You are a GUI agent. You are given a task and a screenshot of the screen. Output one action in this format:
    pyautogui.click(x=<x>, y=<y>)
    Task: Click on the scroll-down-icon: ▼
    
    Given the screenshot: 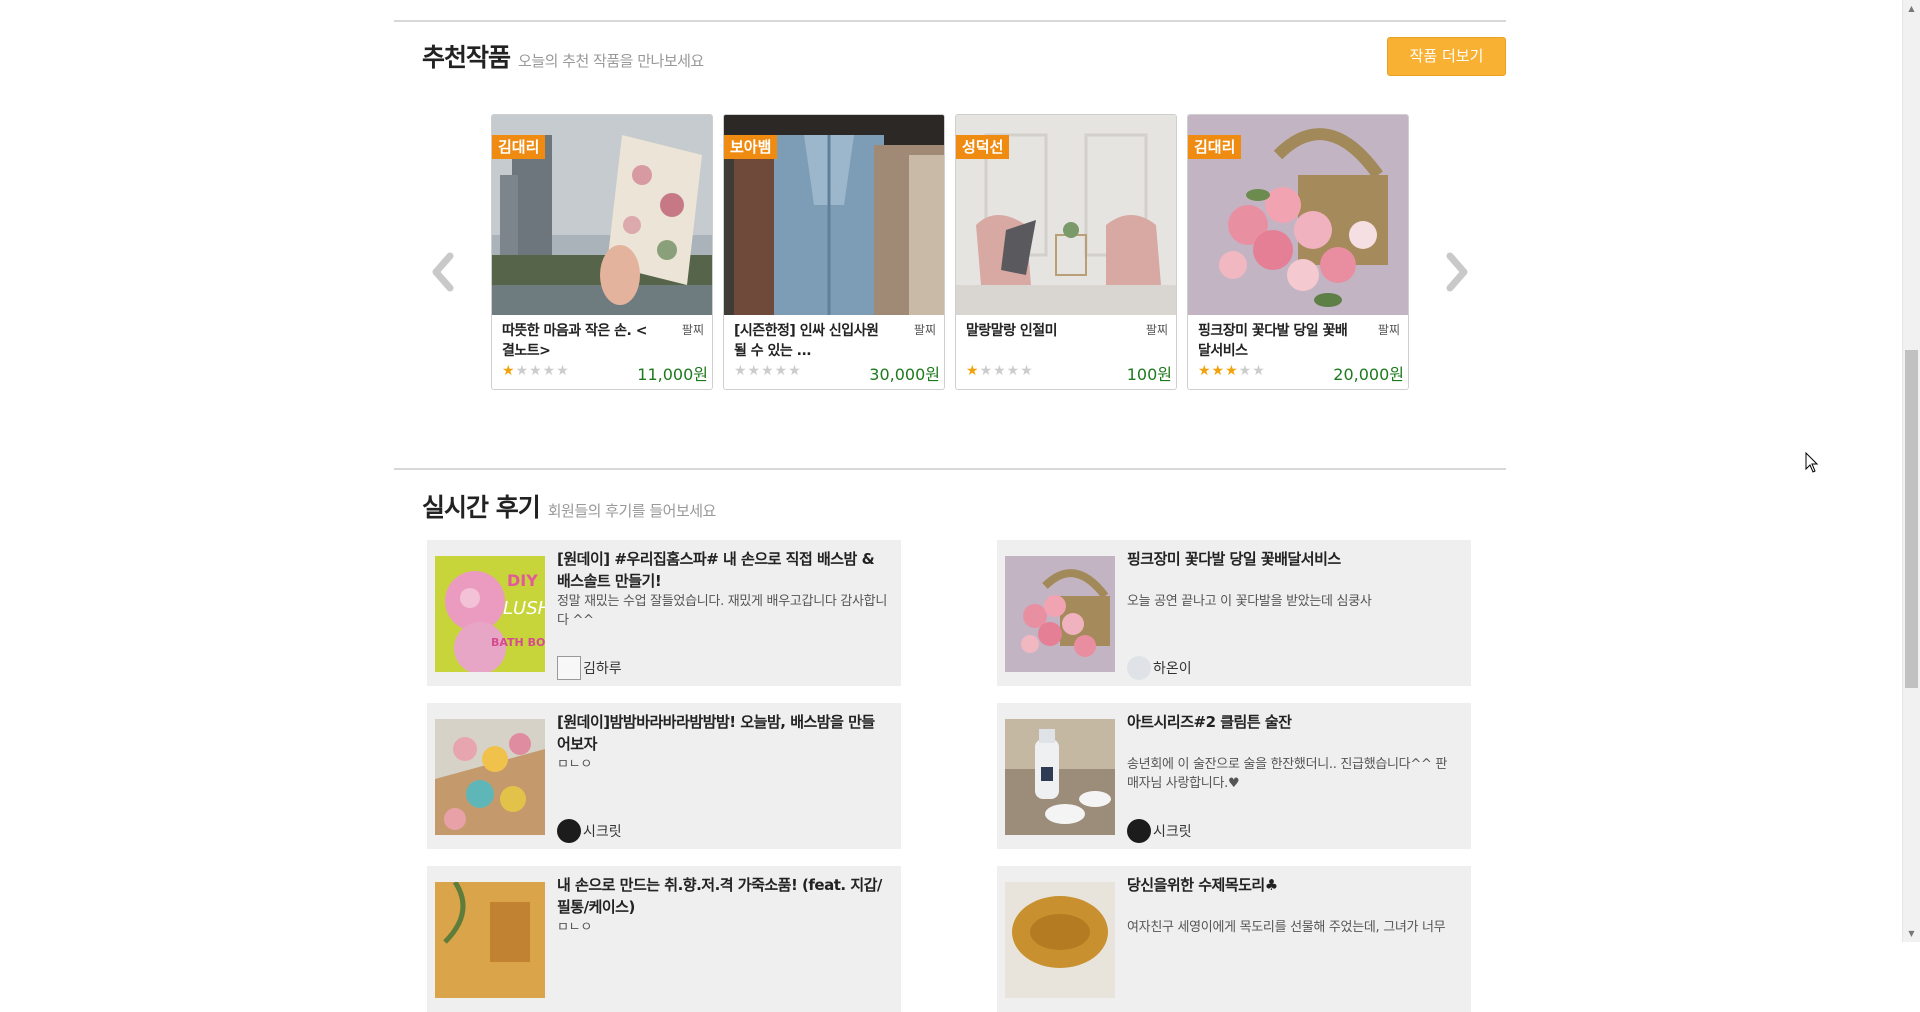 What is the action you would take?
    pyautogui.click(x=1911, y=933)
    